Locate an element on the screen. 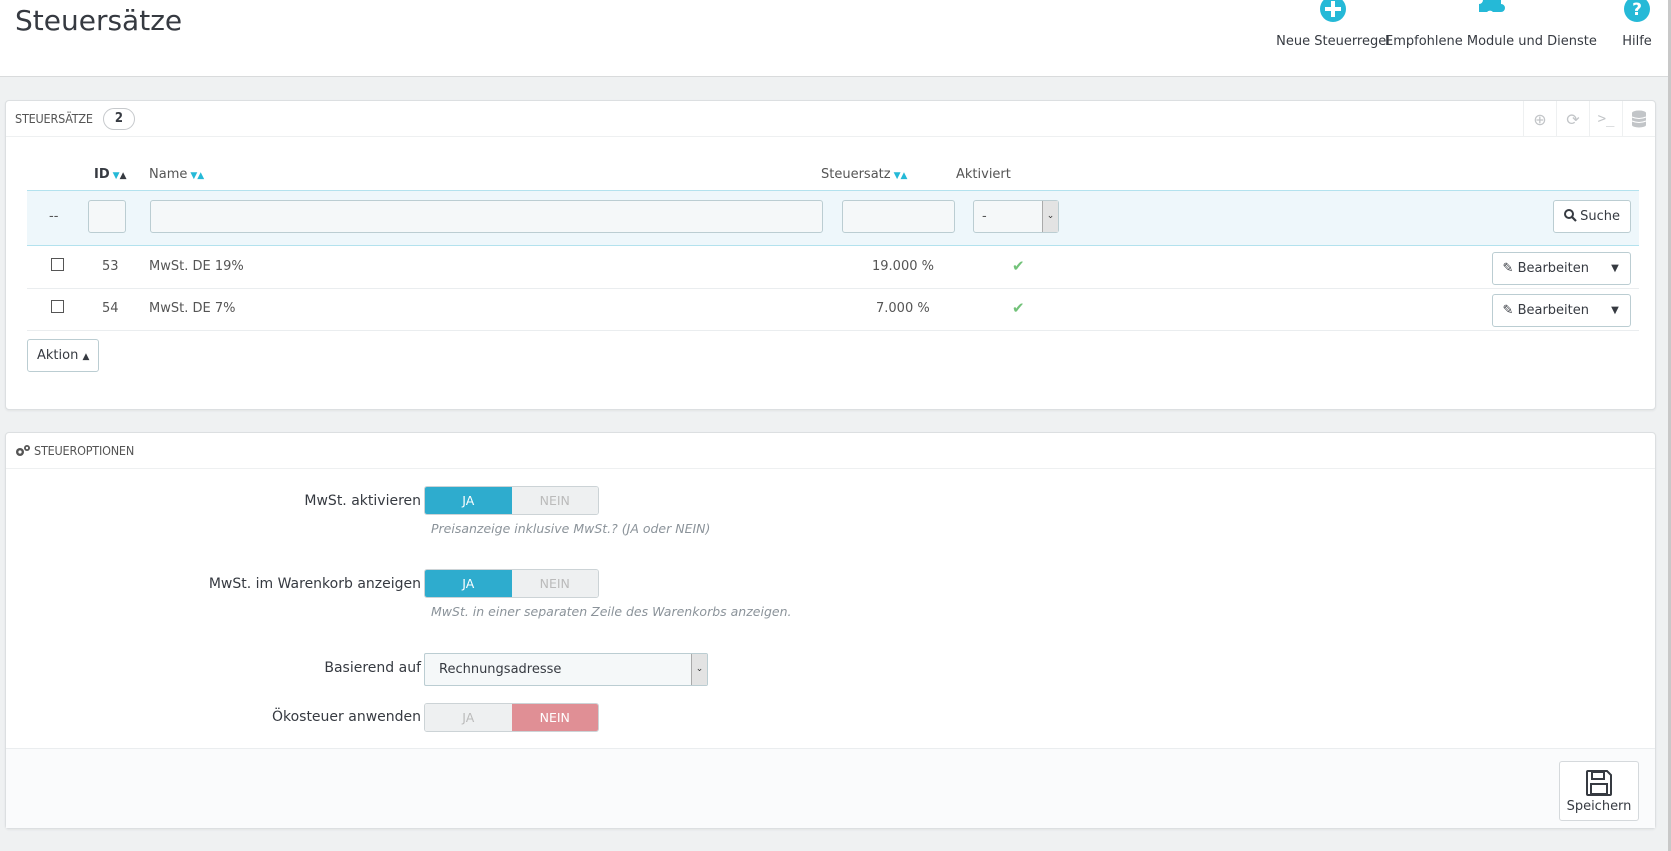  filter-id-input is located at coordinates (107, 216).